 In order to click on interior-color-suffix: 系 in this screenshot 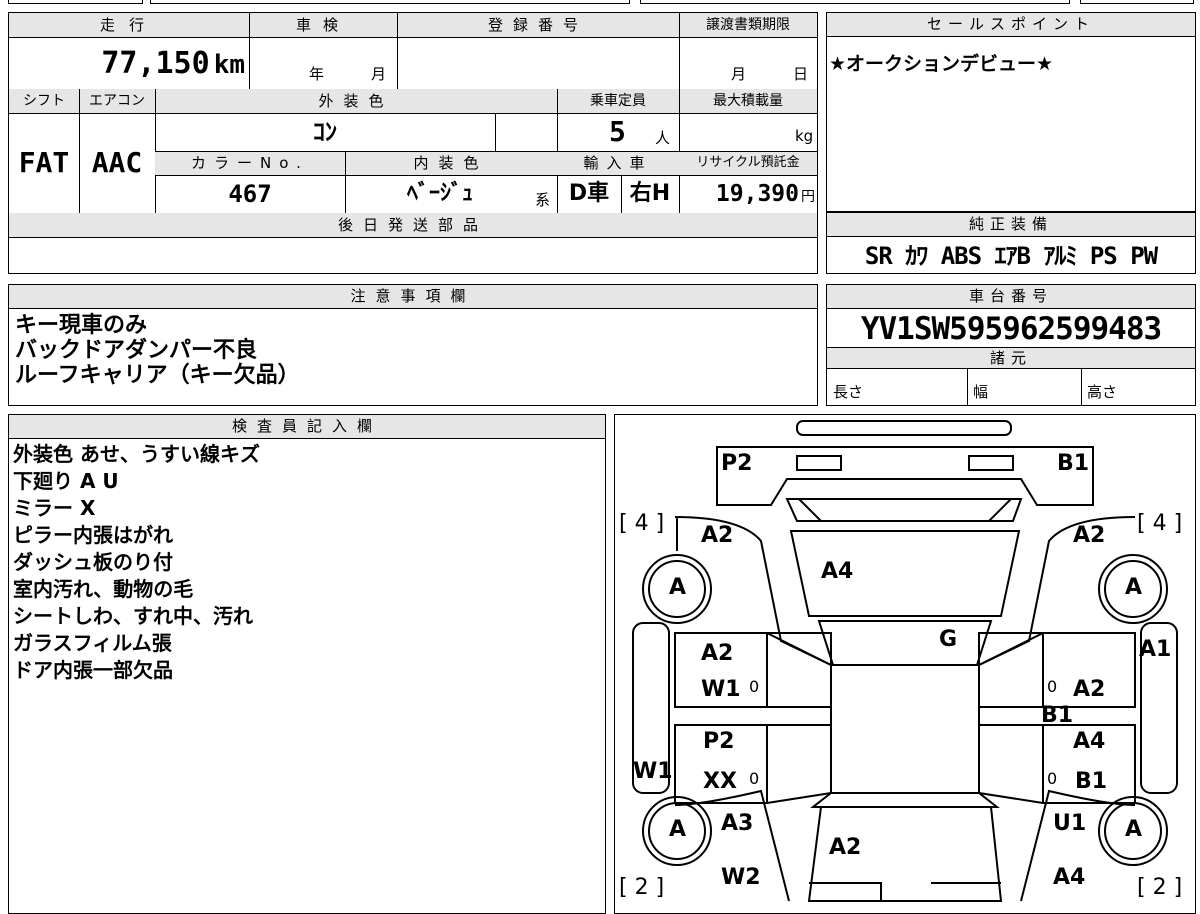, I will do `click(543, 200)`.